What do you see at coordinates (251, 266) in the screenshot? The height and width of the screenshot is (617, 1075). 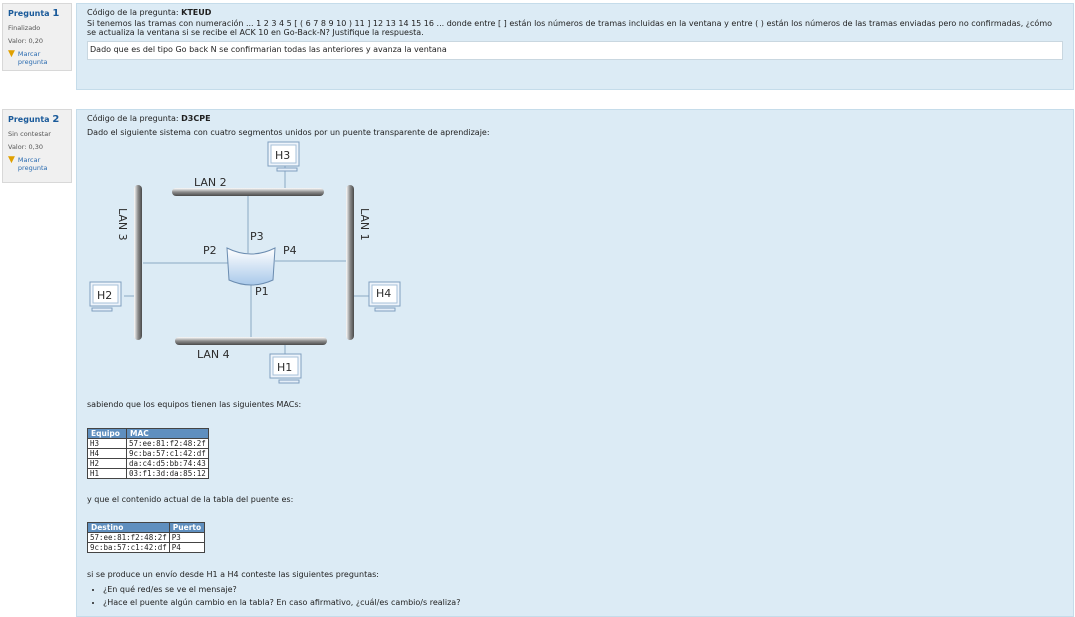 I see `bridge-icon` at bounding box center [251, 266].